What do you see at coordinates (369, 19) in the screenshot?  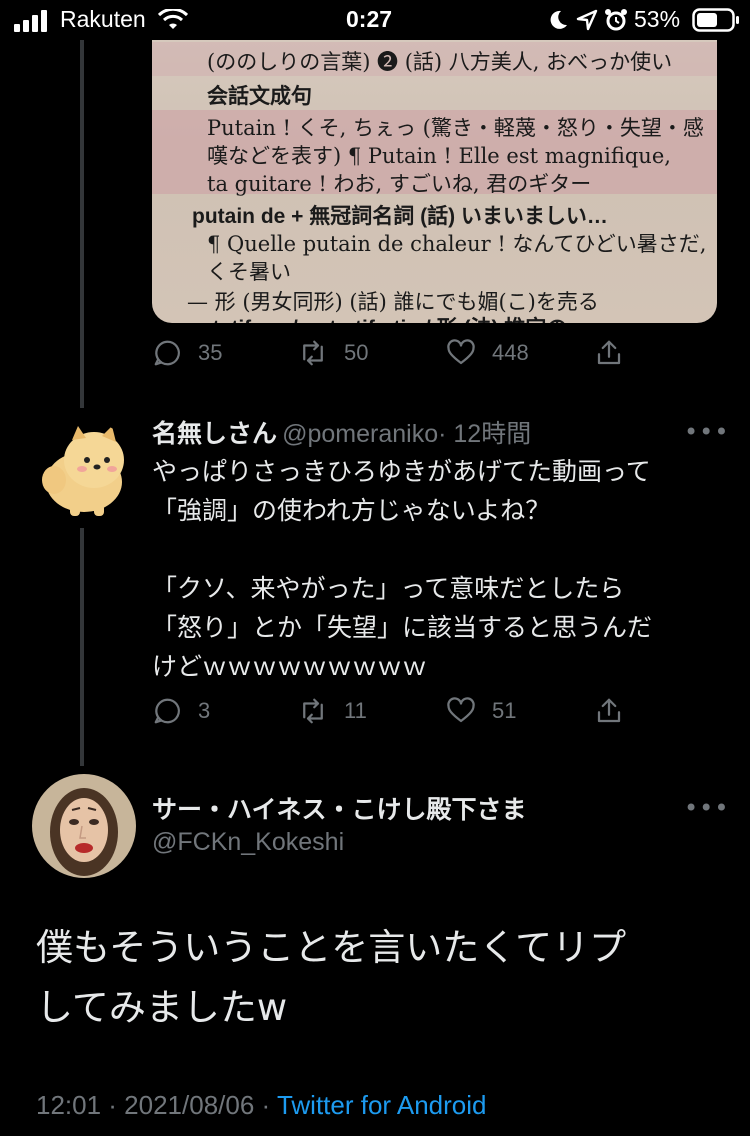 I see `clock: 0:27` at bounding box center [369, 19].